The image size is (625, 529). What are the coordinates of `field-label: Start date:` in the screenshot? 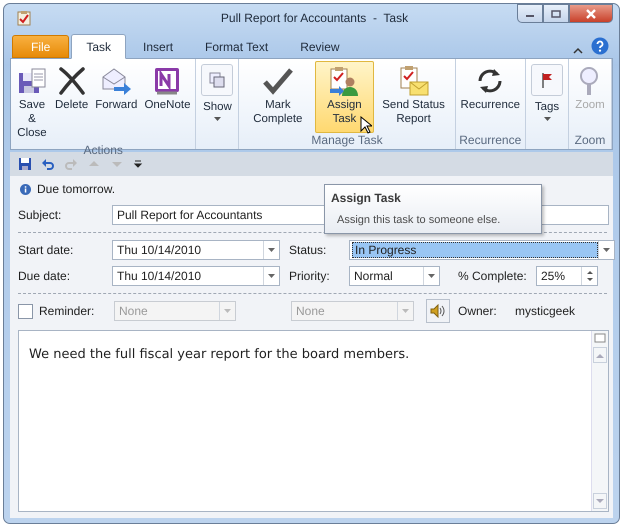 It's located at (46, 250).